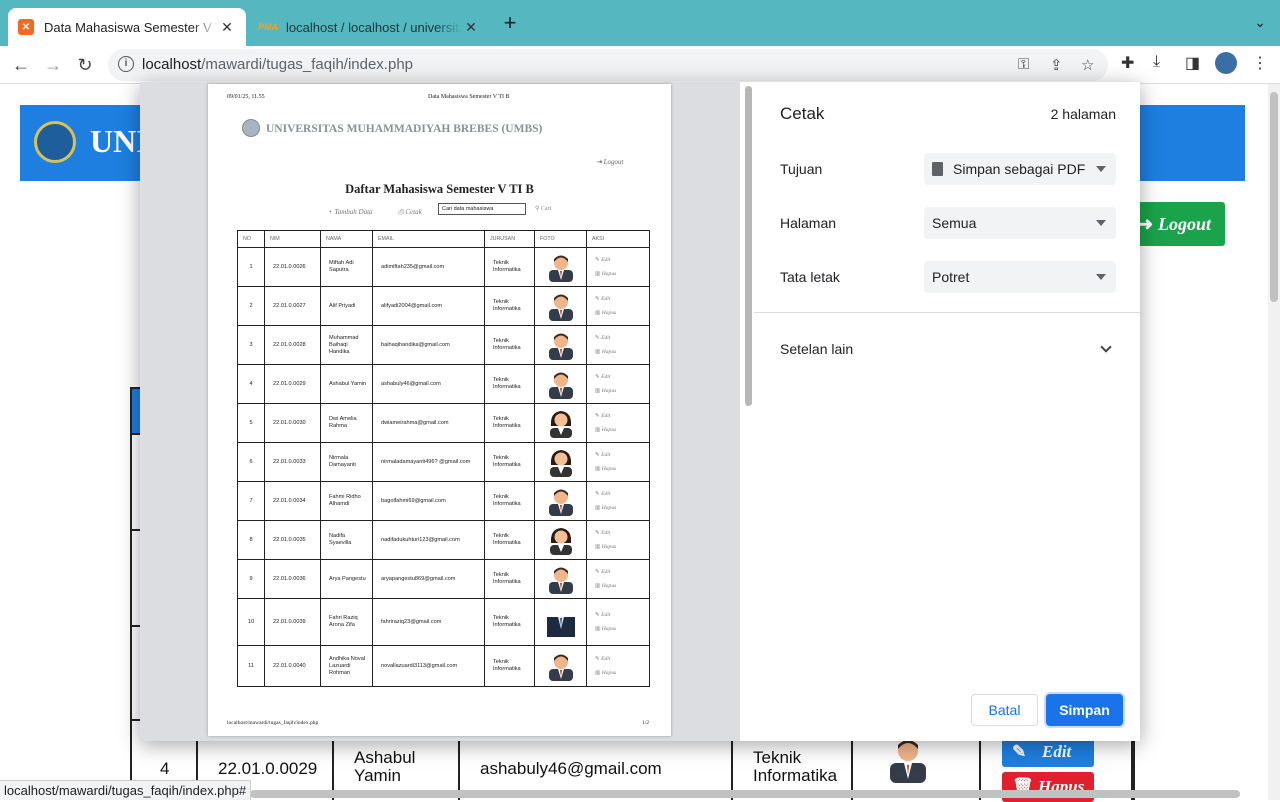 This screenshot has height=802, width=1280. What do you see at coordinates (346, 384) in the screenshot?
I see `cell-nama: Ashabul Yamin` at bounding box center [346, 384].